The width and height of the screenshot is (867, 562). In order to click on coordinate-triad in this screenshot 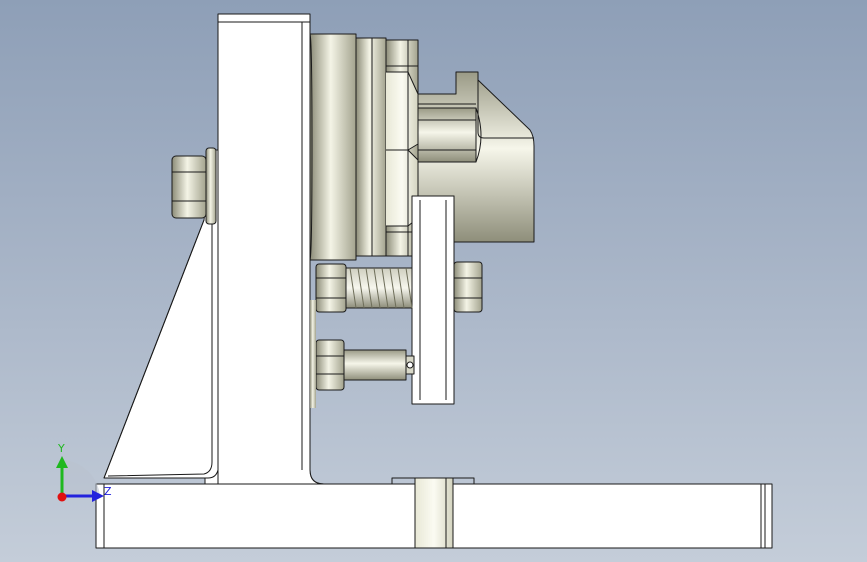, I will do `click(80, 479)`.